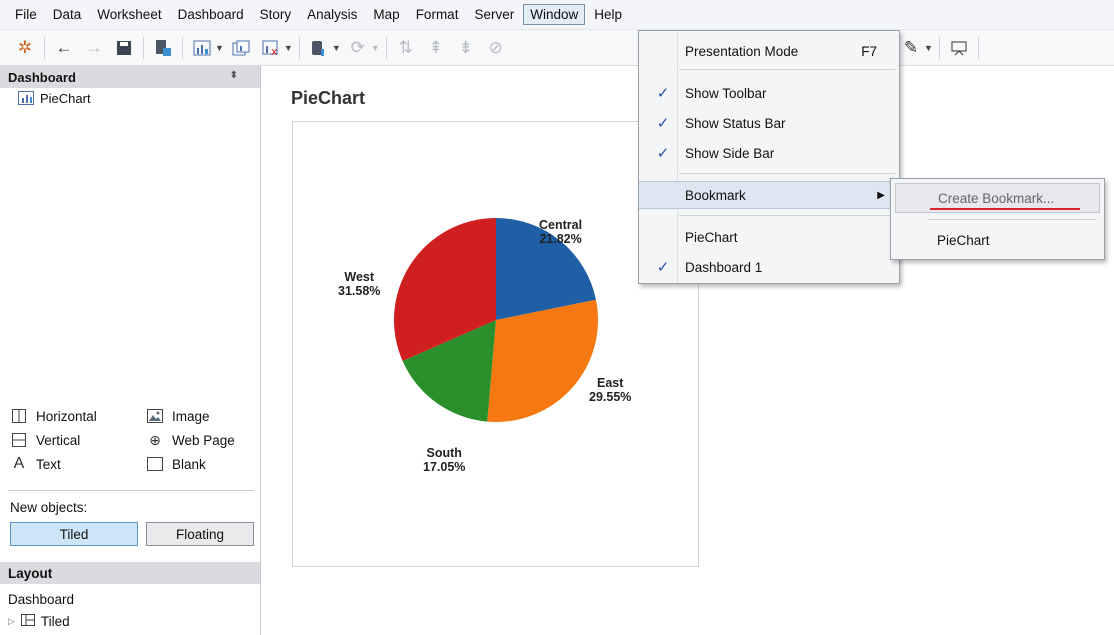 The width and height of the screenshot is (1114, 635). I want to click on tiled-button: Tiled, so click(74, 534).